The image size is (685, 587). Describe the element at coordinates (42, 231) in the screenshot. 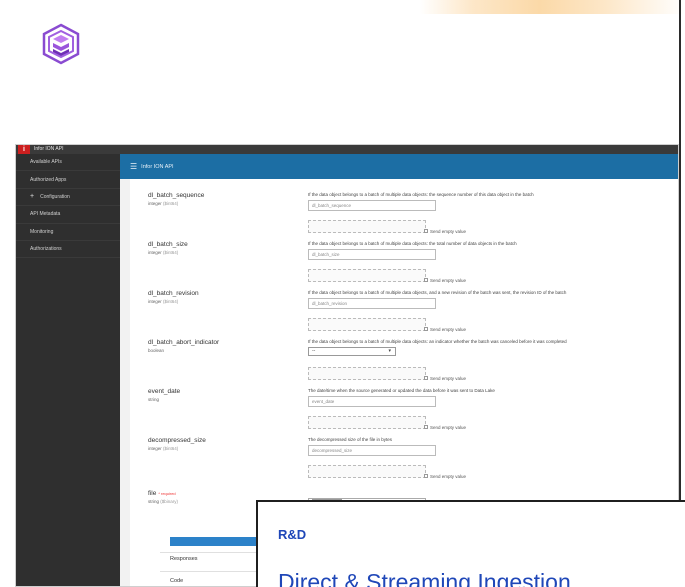

I see `sidebar-item-label: Monitoring` at that location.